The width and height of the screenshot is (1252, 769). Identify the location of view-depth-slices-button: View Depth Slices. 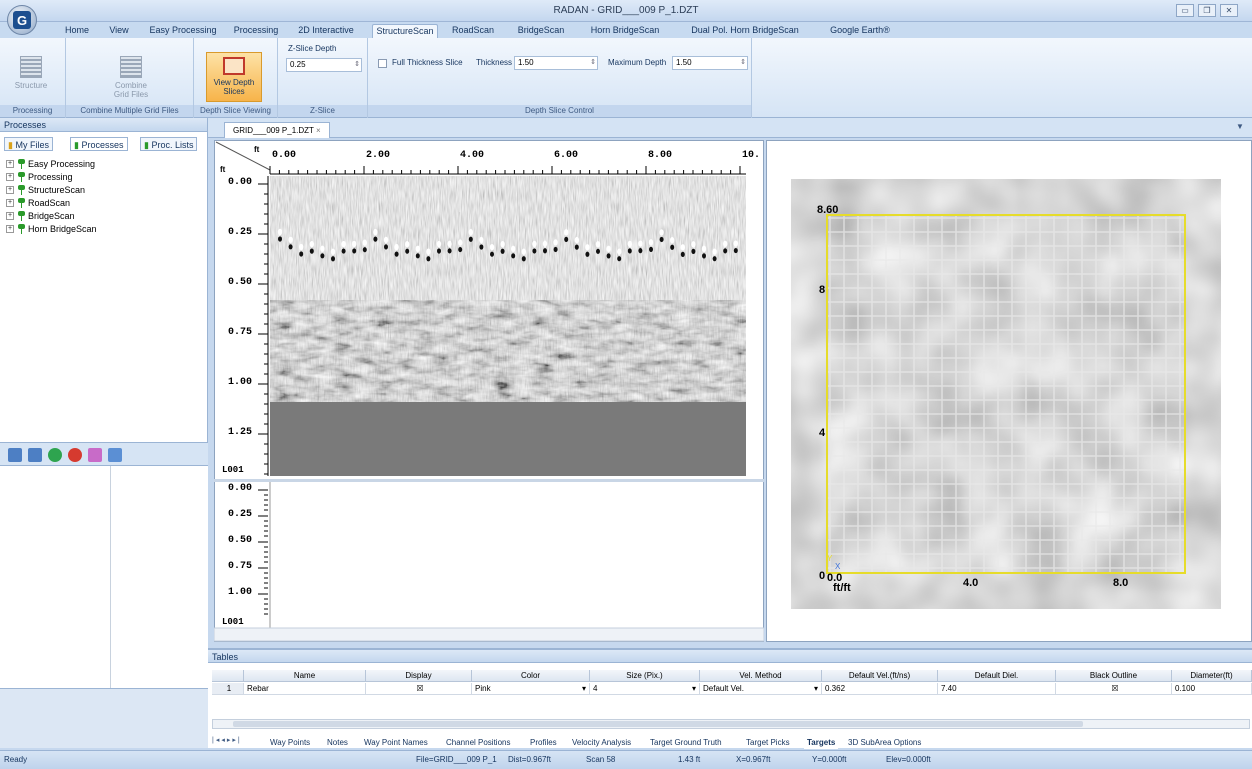
(234, 77).